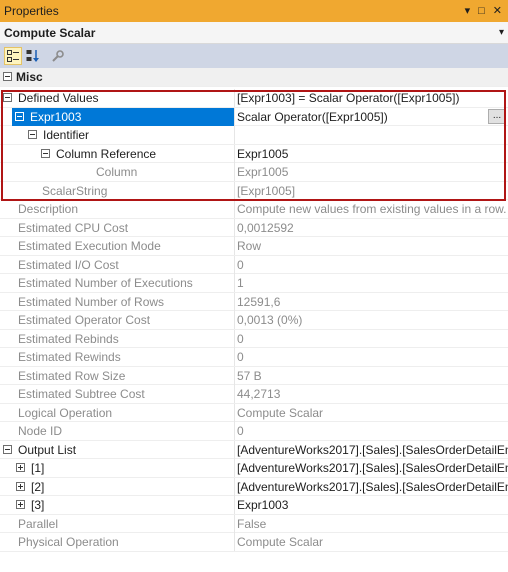 This screenshot has height=572, width=508. I want to click on property-name: Estimated Row Size, so click(72, 375).